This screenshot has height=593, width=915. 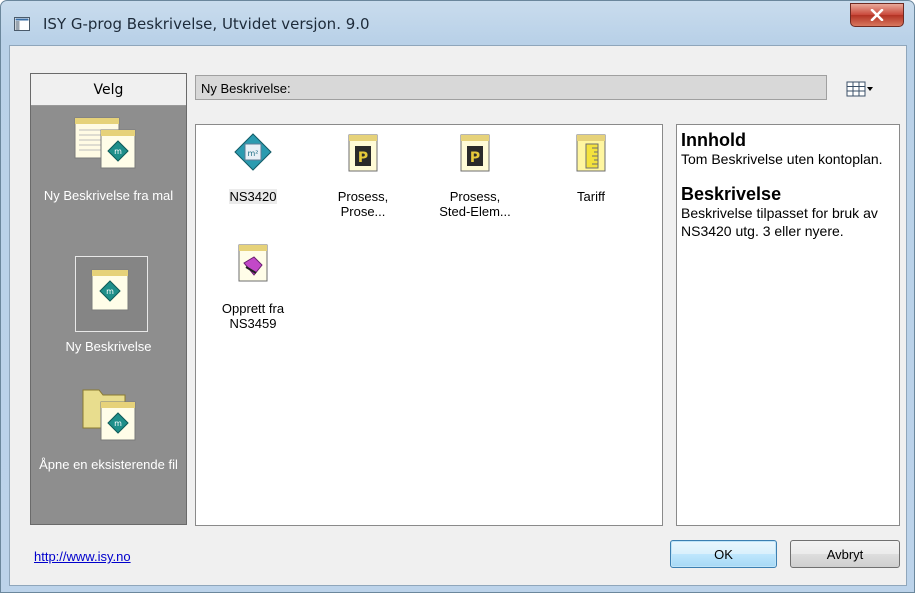 I want to click on choice-panel-header: Velg, so click(x=108, y=90).